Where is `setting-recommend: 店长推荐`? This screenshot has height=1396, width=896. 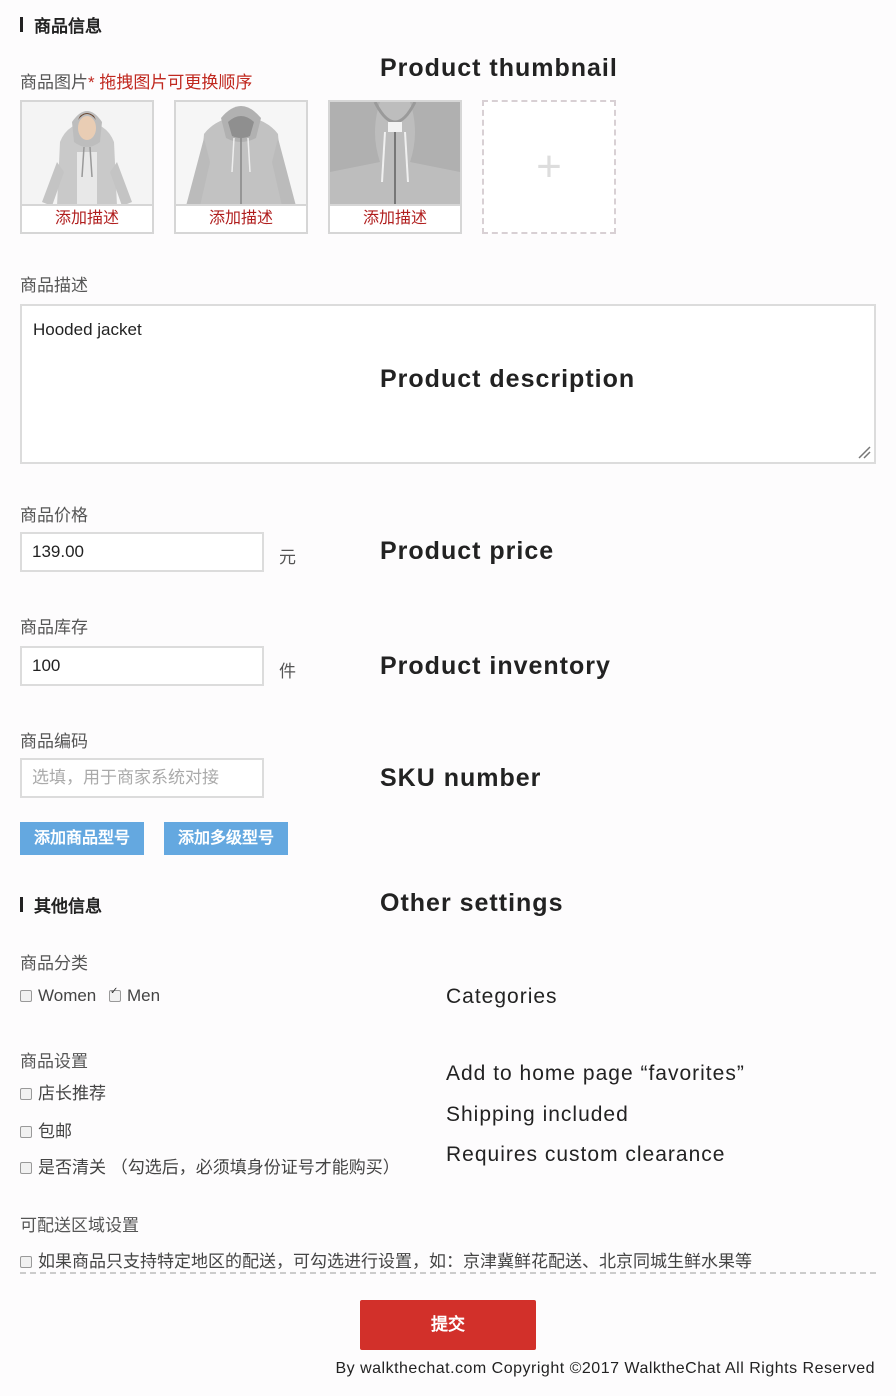 setting-recommend: 店长推荐 is located at coordinates (63, 1091).